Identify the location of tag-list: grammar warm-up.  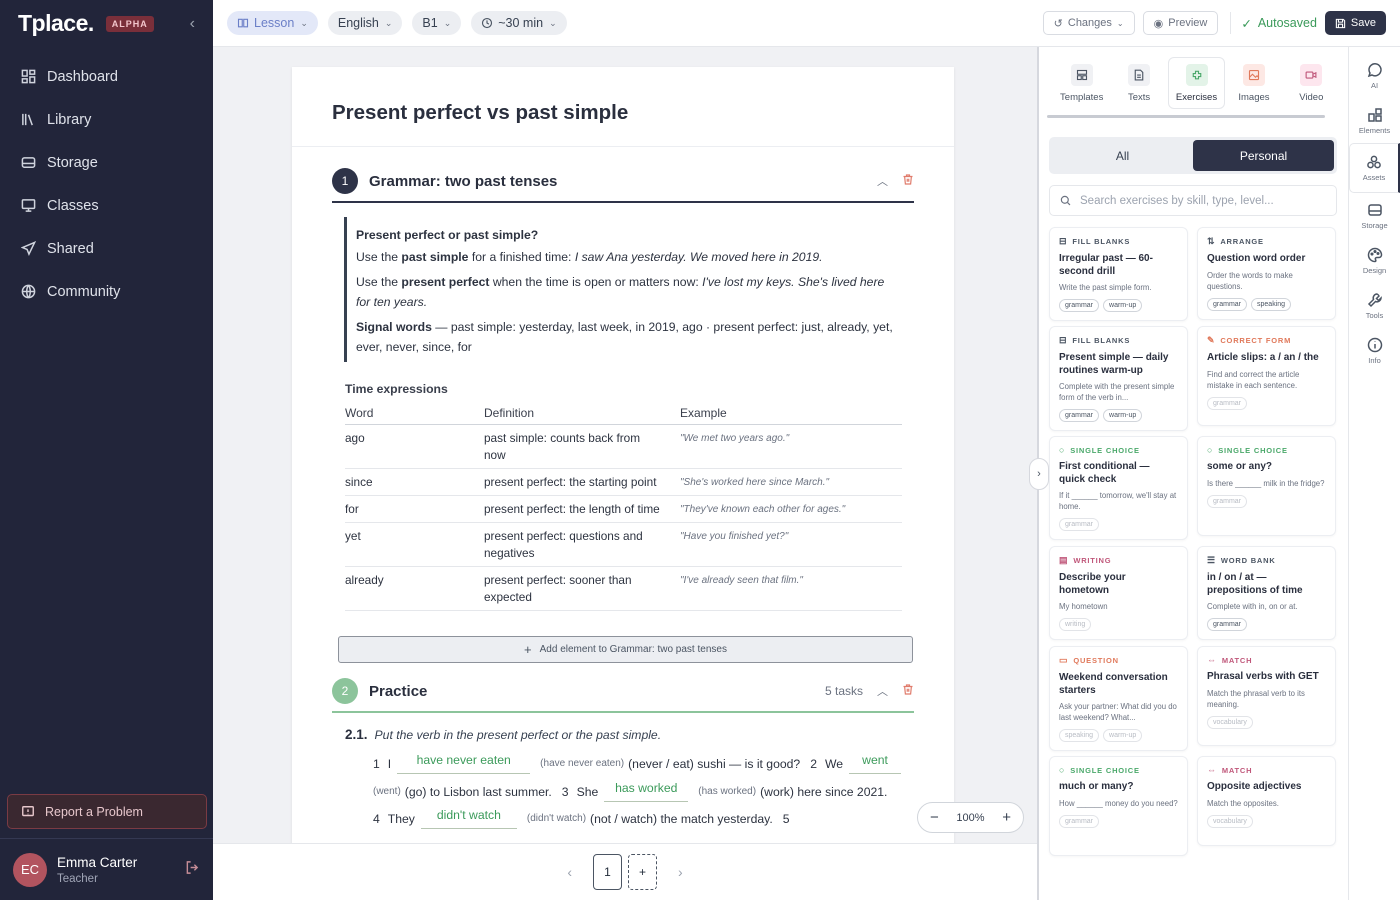
(1118, 305).